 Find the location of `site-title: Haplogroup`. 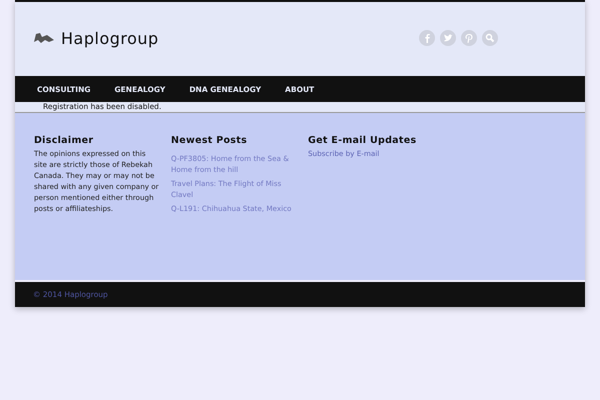

site-title: Haplogroup is located at coordinates (110, 38).